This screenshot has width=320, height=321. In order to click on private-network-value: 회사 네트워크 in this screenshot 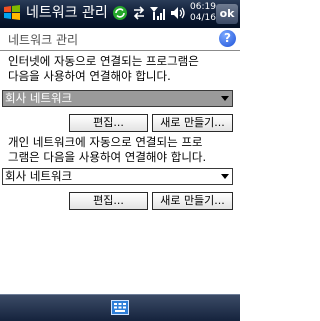, I will do `click(39, 176)`.